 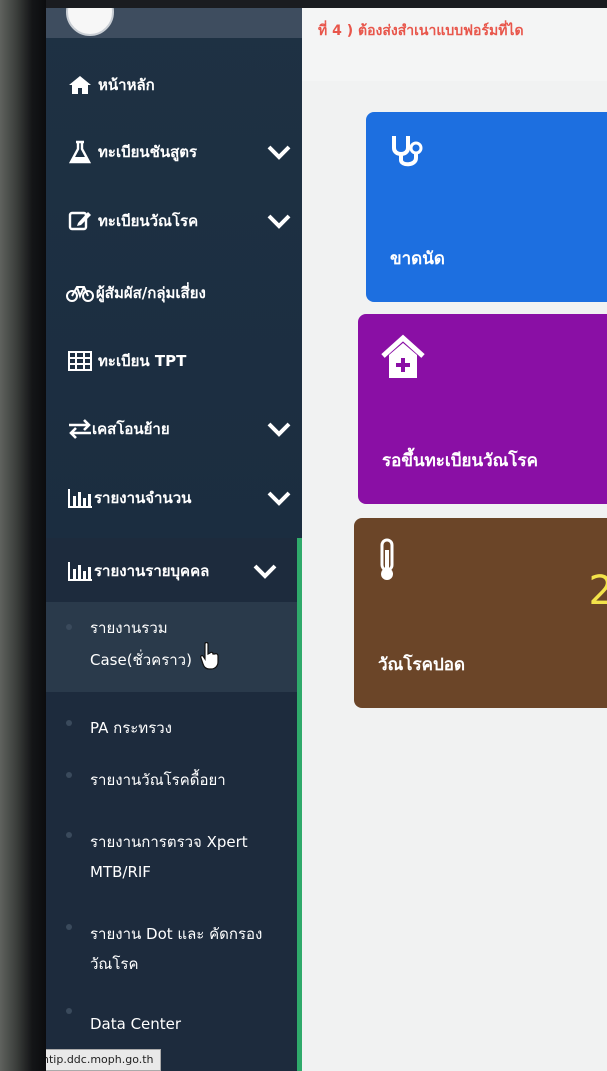 I want to click on submenu-item-label: Data Center, so click(x=136, y=1024).